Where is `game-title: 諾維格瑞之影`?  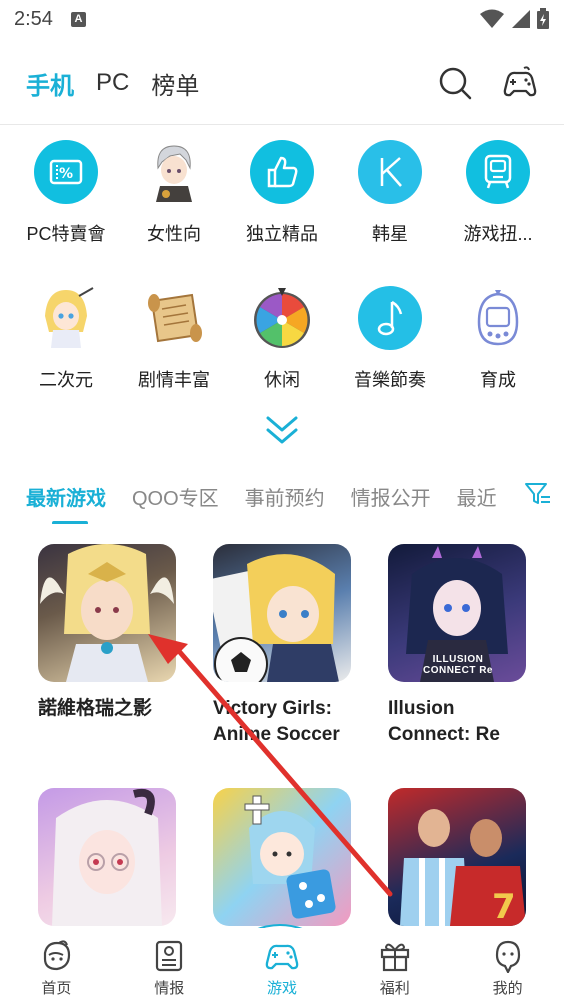 game-title: 諾維格瑞之影 is located at coordinates (95, 708).